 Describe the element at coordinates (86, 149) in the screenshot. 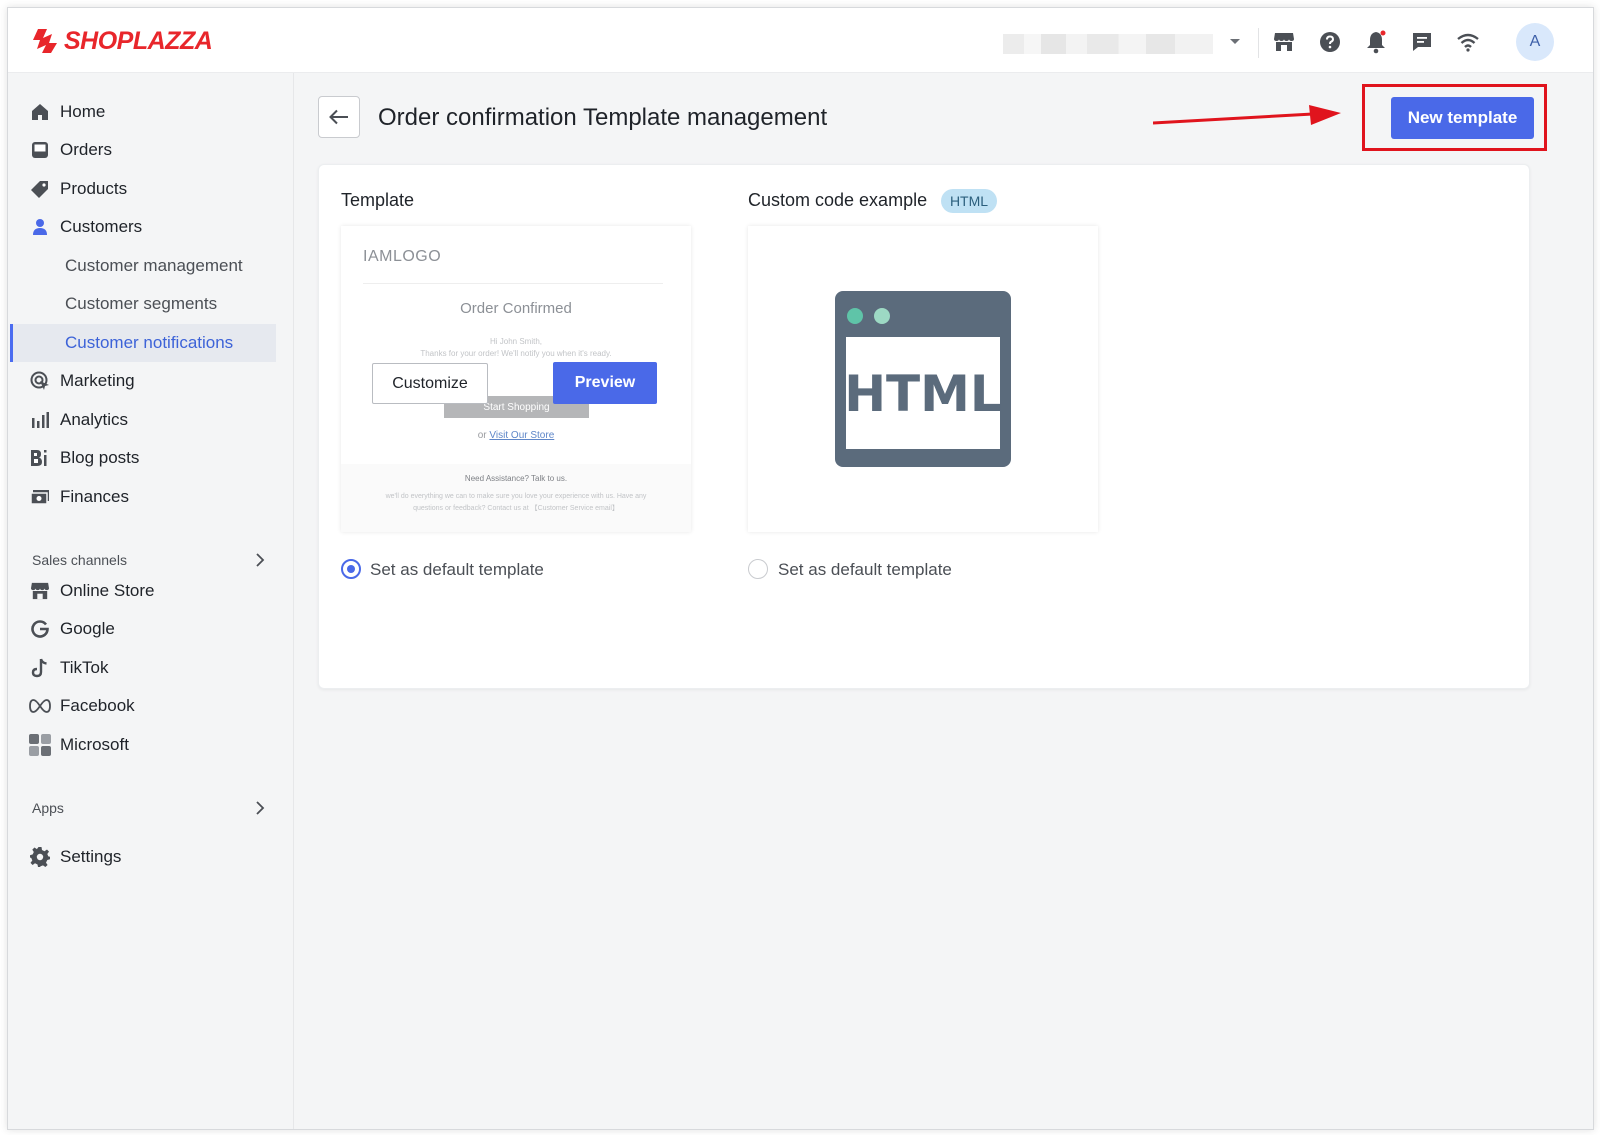

I see `sidebar-item-label: Orders` at that location.